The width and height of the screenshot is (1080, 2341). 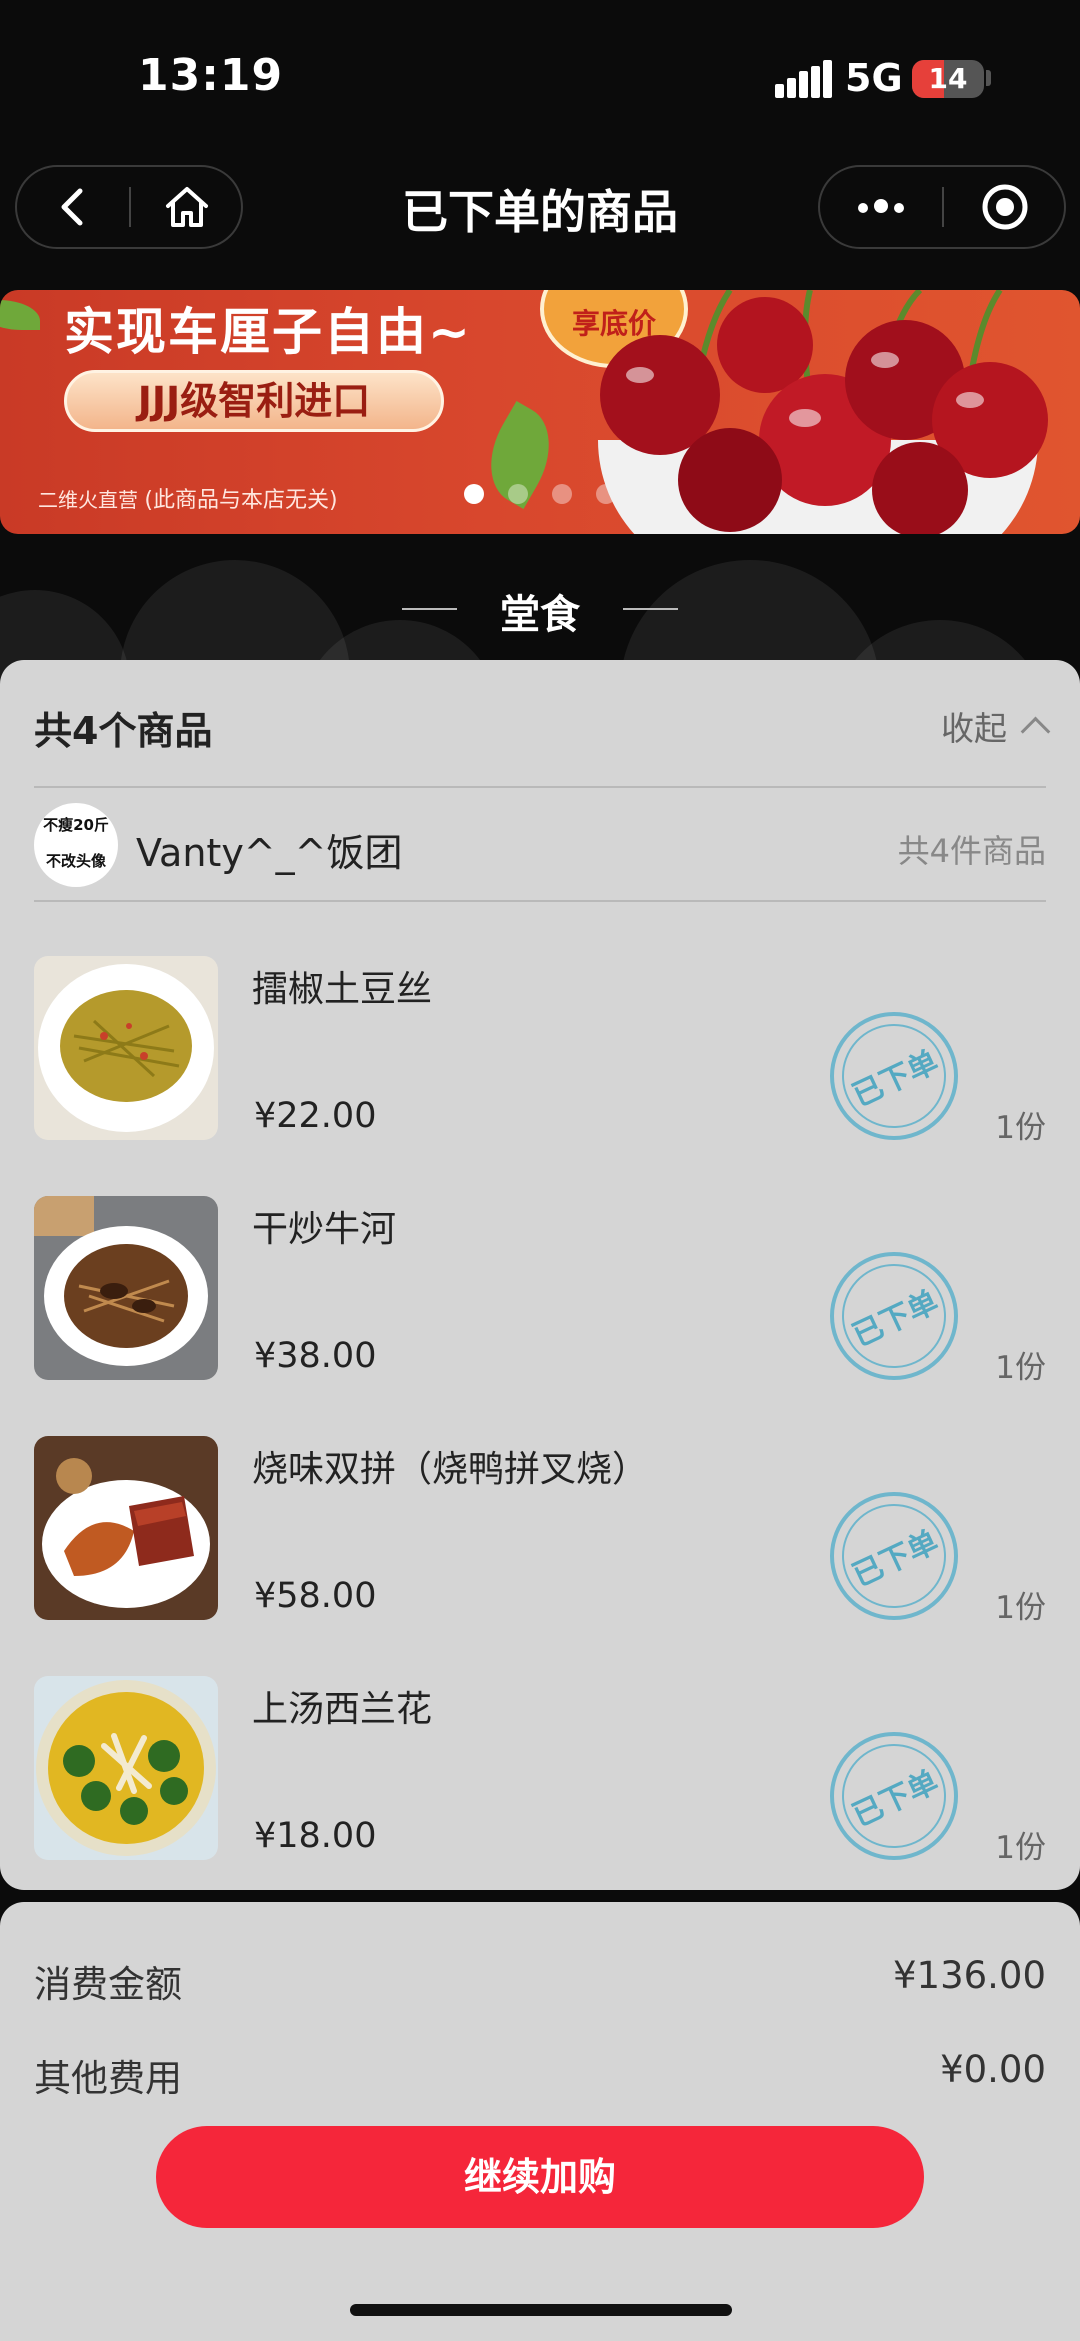 I want to click on more-dots-icon, so click(x=881, y=207).